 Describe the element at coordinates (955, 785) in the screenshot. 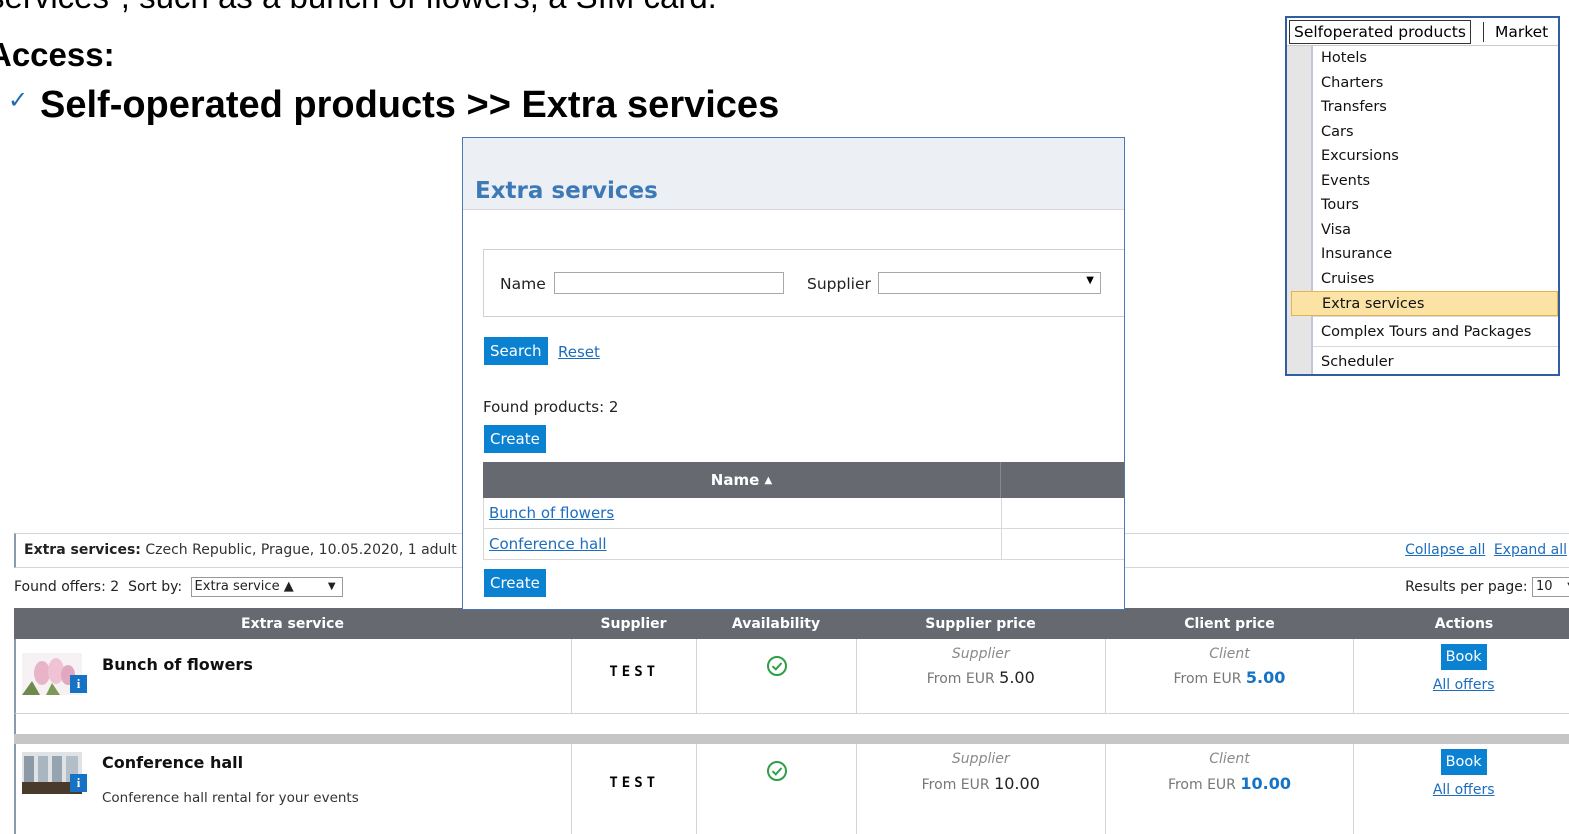

I see `supplier-price-prefix: From EUR` at that location.